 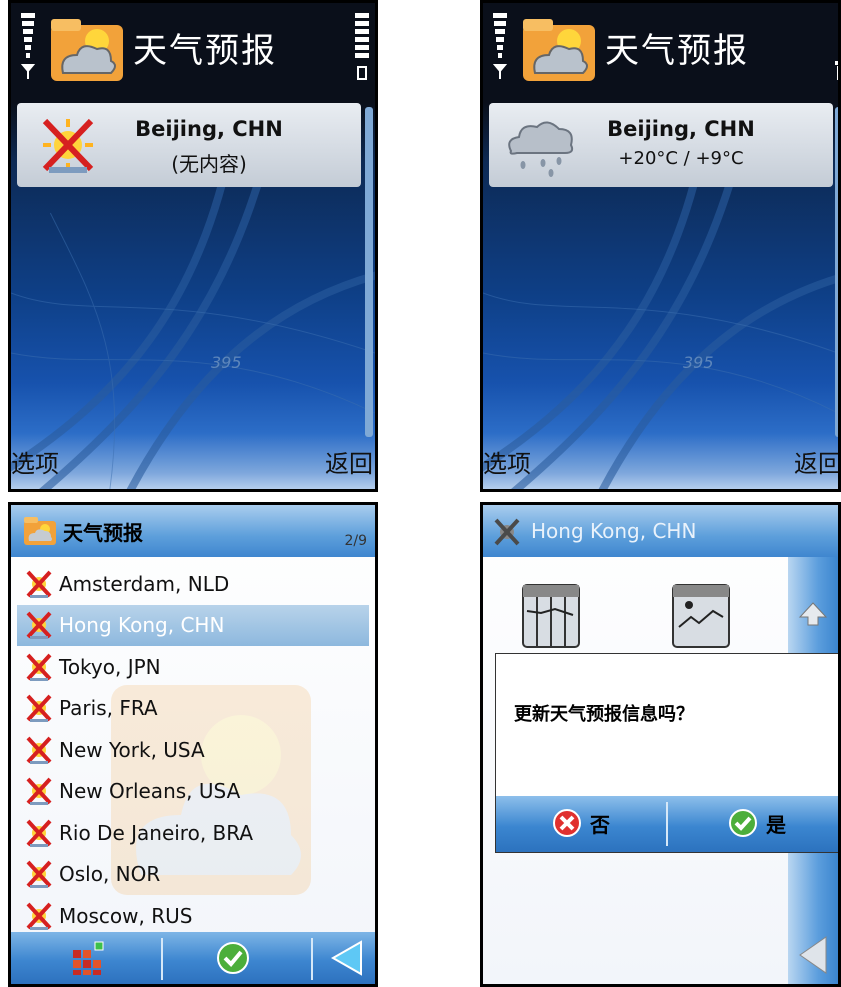 What do you see at coordinates (110, 666) in the screenshot?
I see `city-name: Tokyo, JPN` at bounding box center [110, 666].